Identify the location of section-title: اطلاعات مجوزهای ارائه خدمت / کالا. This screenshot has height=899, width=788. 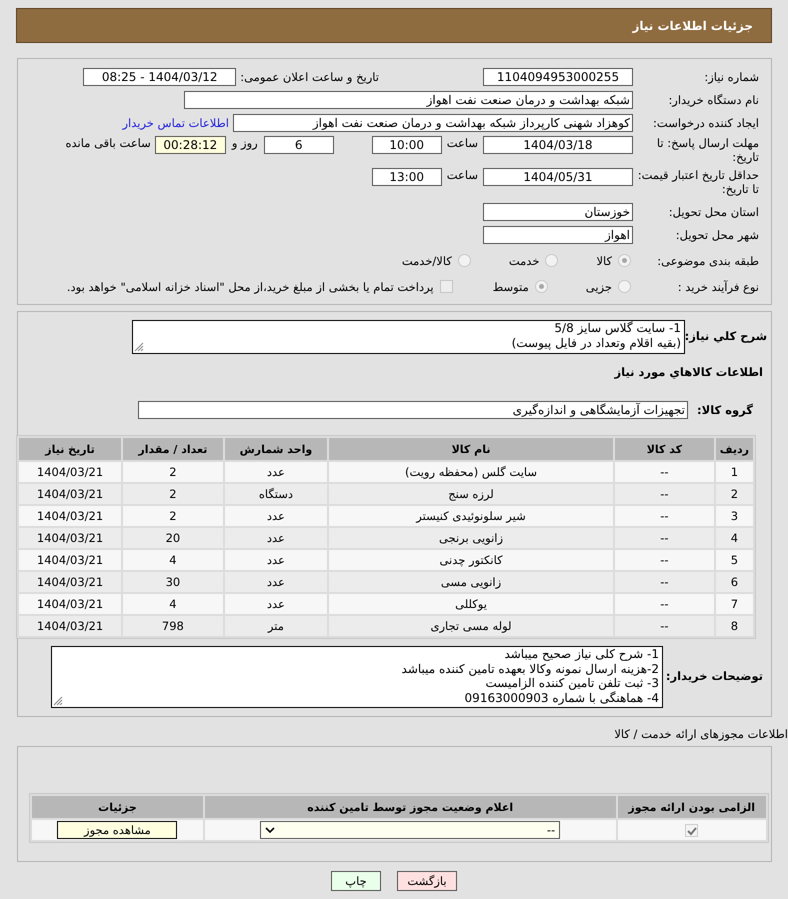
(701, 734).